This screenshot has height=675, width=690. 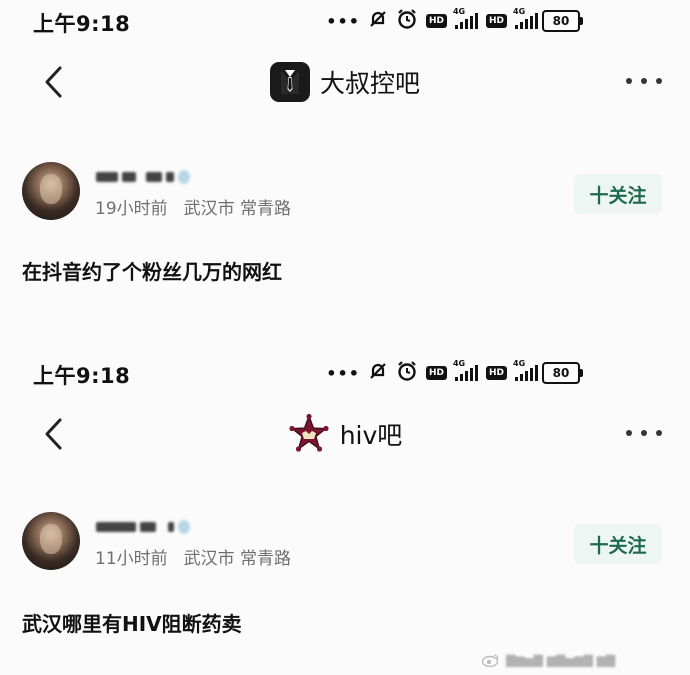 I want to click on post-header: 19小时前 武汉市 常青路 十关注, so click(x=345, y=195).